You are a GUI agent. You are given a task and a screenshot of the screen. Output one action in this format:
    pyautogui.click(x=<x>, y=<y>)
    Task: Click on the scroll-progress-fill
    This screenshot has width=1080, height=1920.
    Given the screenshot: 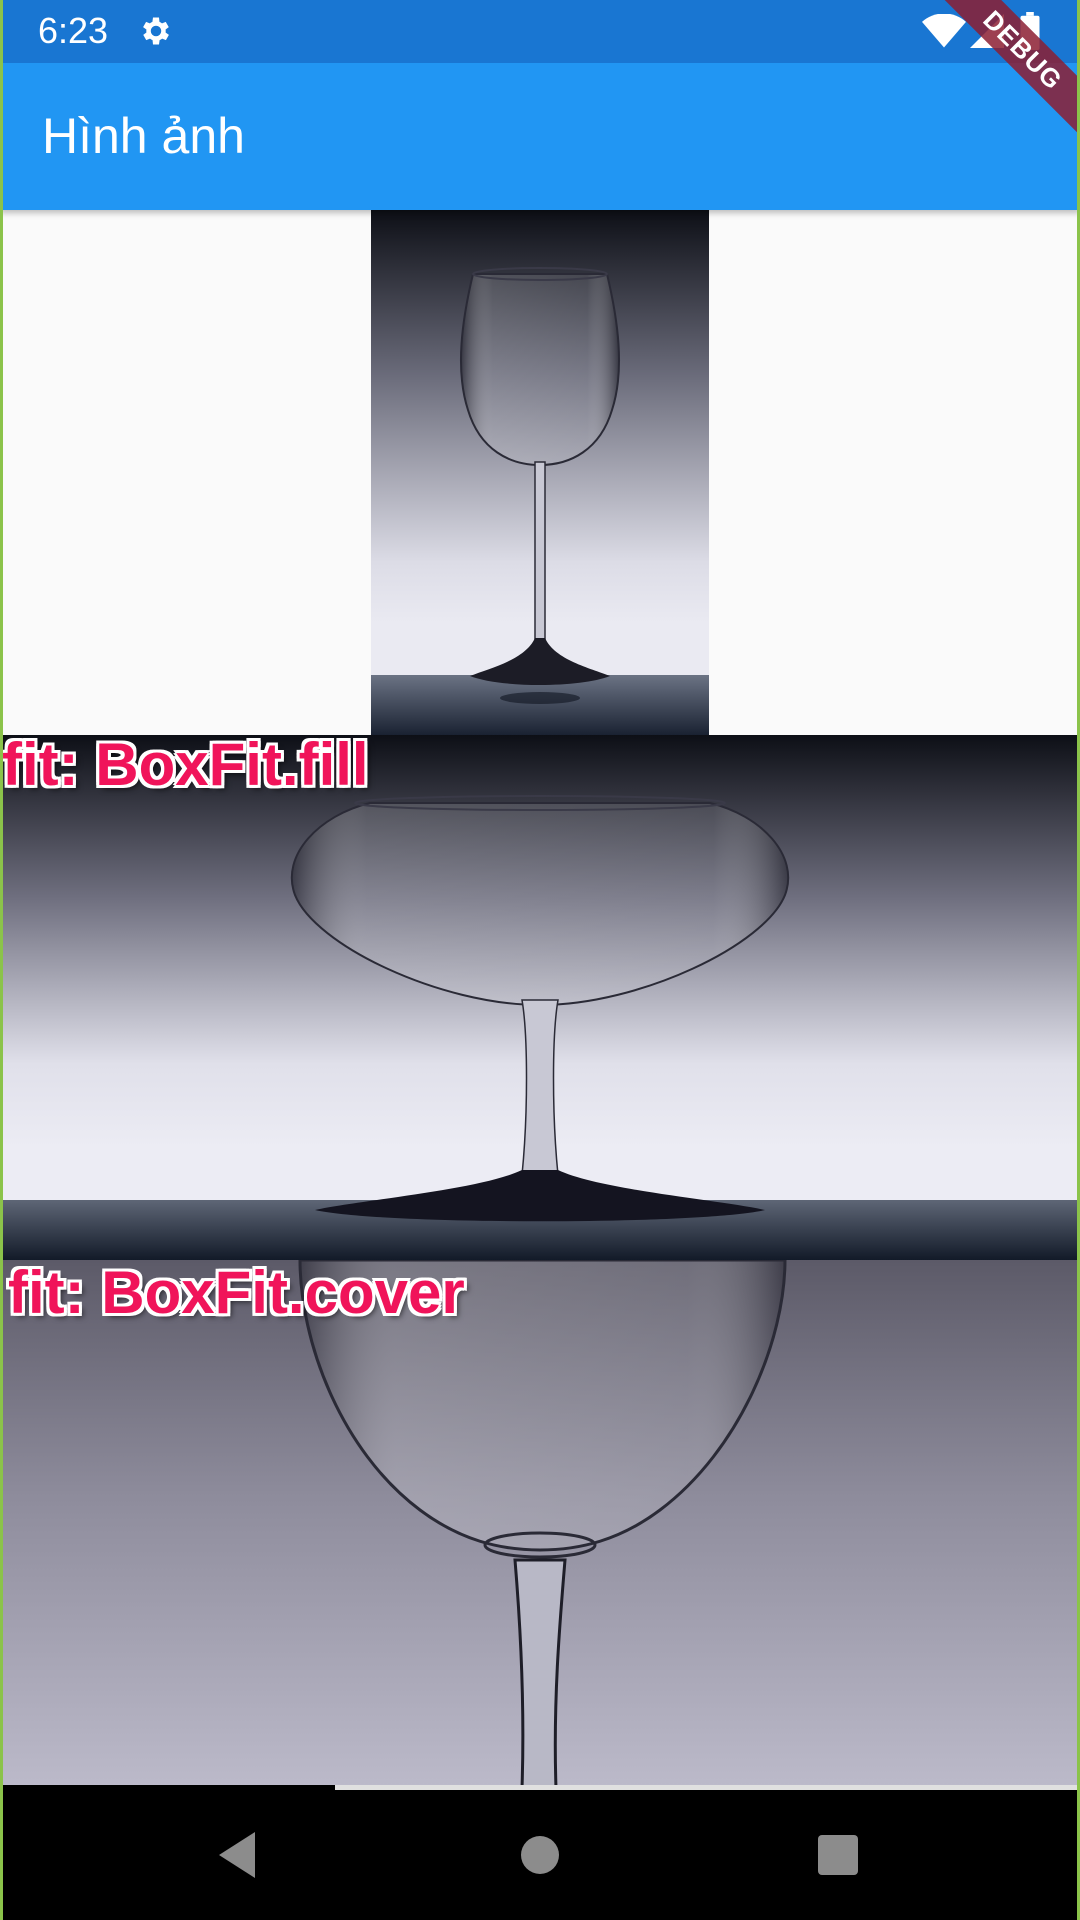 What is the action you would take?
    pyautogui.click(x=167, y=1787)
    